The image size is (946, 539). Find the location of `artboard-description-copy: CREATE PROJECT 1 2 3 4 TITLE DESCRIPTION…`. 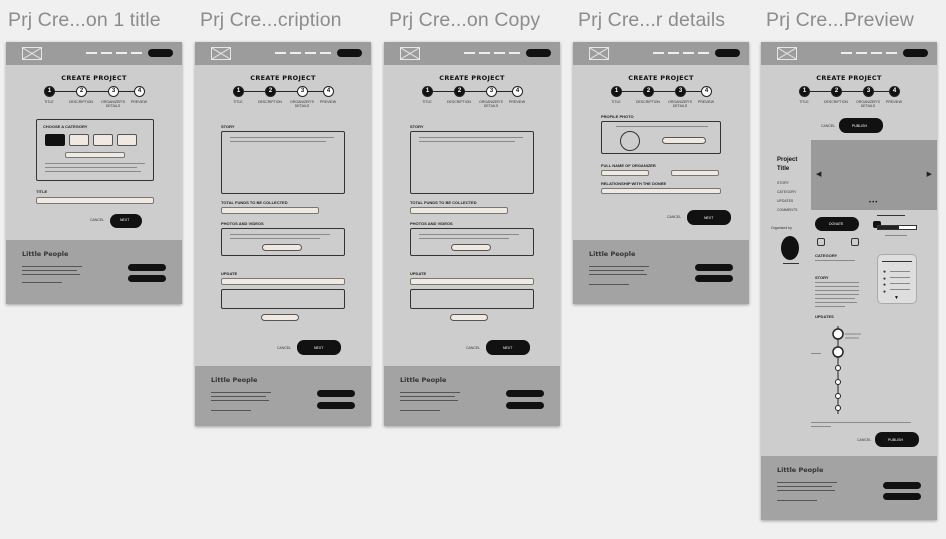

artboard-description-copy: CREATE PROJECT 1 2 3 4 TITLE DESCRIPTION… is located at coordinates (472, 234).